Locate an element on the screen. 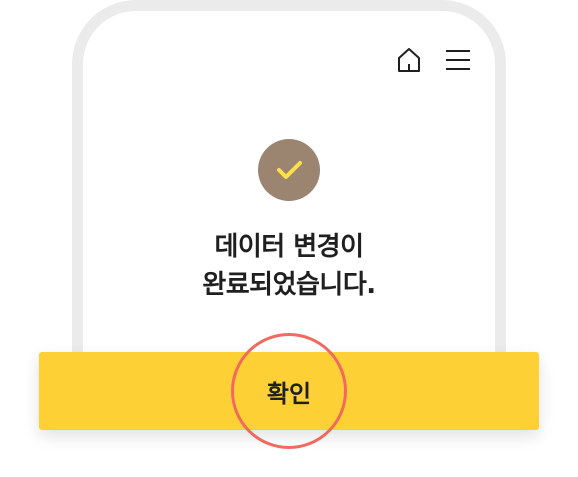 This screenshot has width=578, height=477. completion-message: 데이터 변경이 완료되었습니다. is located at coordinates (289, 266).